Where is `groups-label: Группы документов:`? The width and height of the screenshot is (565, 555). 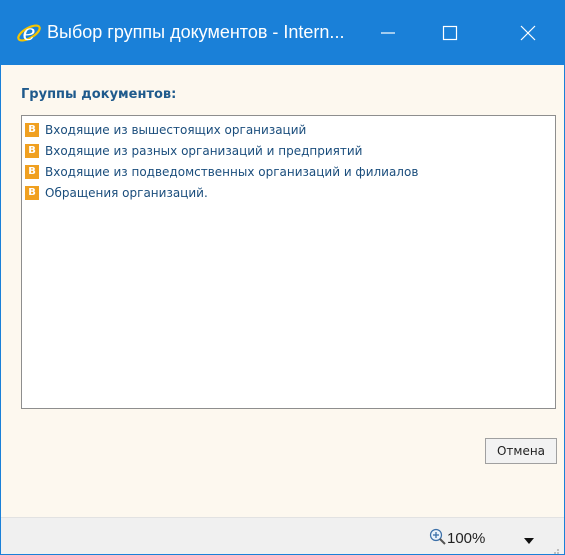 groups-label: Группы документов: is located at coordinates (99, 94).